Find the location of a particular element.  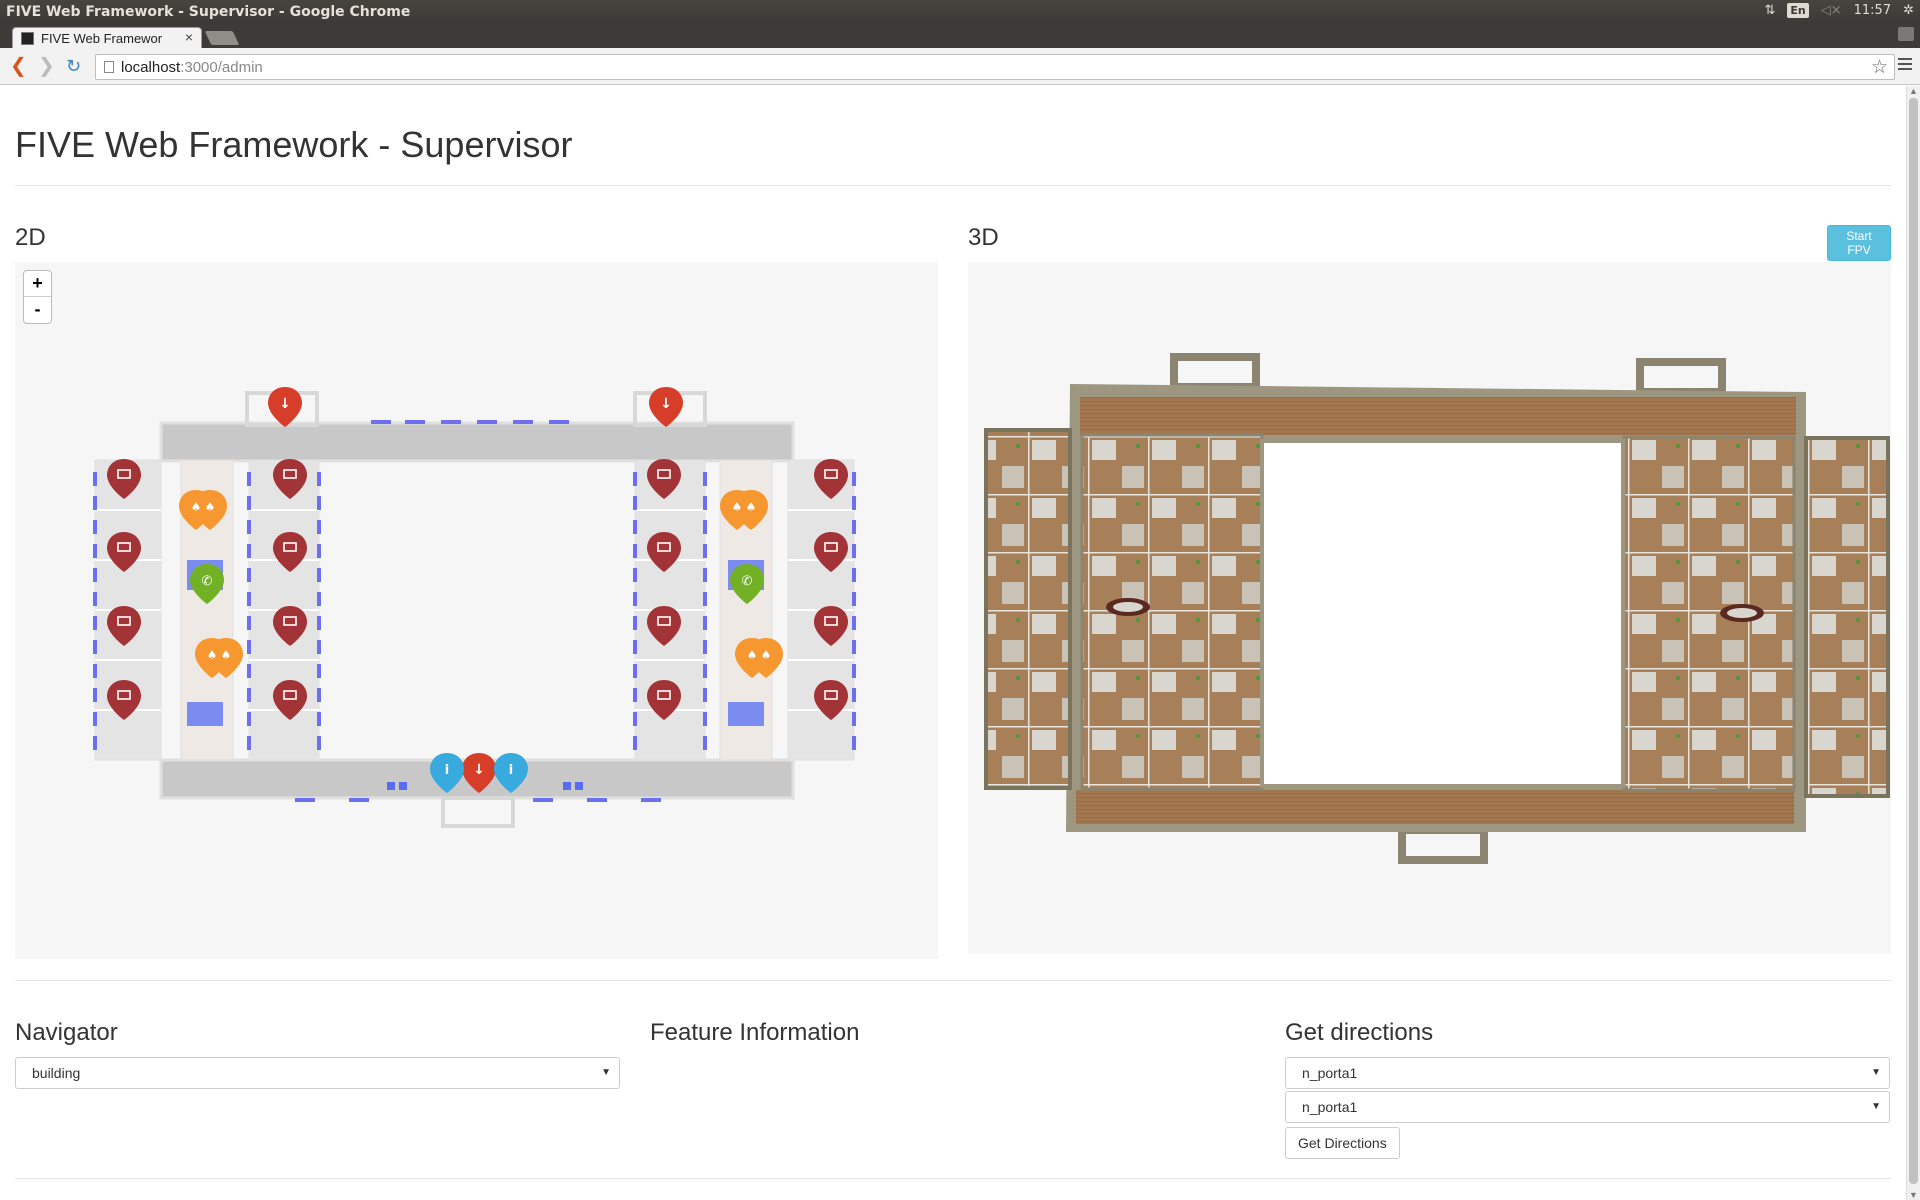

tab-active: FIVE Web Framewor × is located at coordinates (107, 37).